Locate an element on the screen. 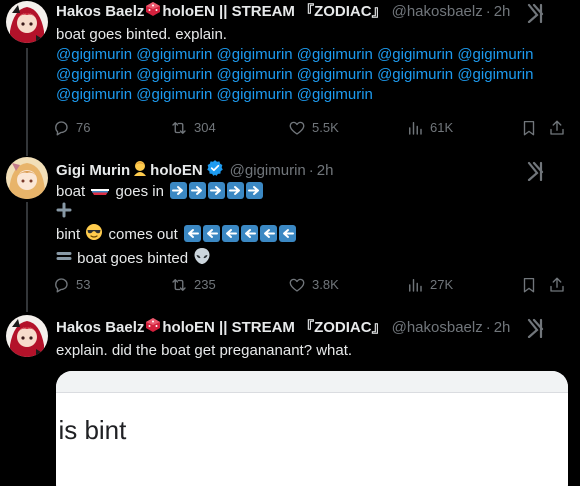 This screenshot has height=486, width=580. repost-button: 304 is located at coordinates (193, 128).